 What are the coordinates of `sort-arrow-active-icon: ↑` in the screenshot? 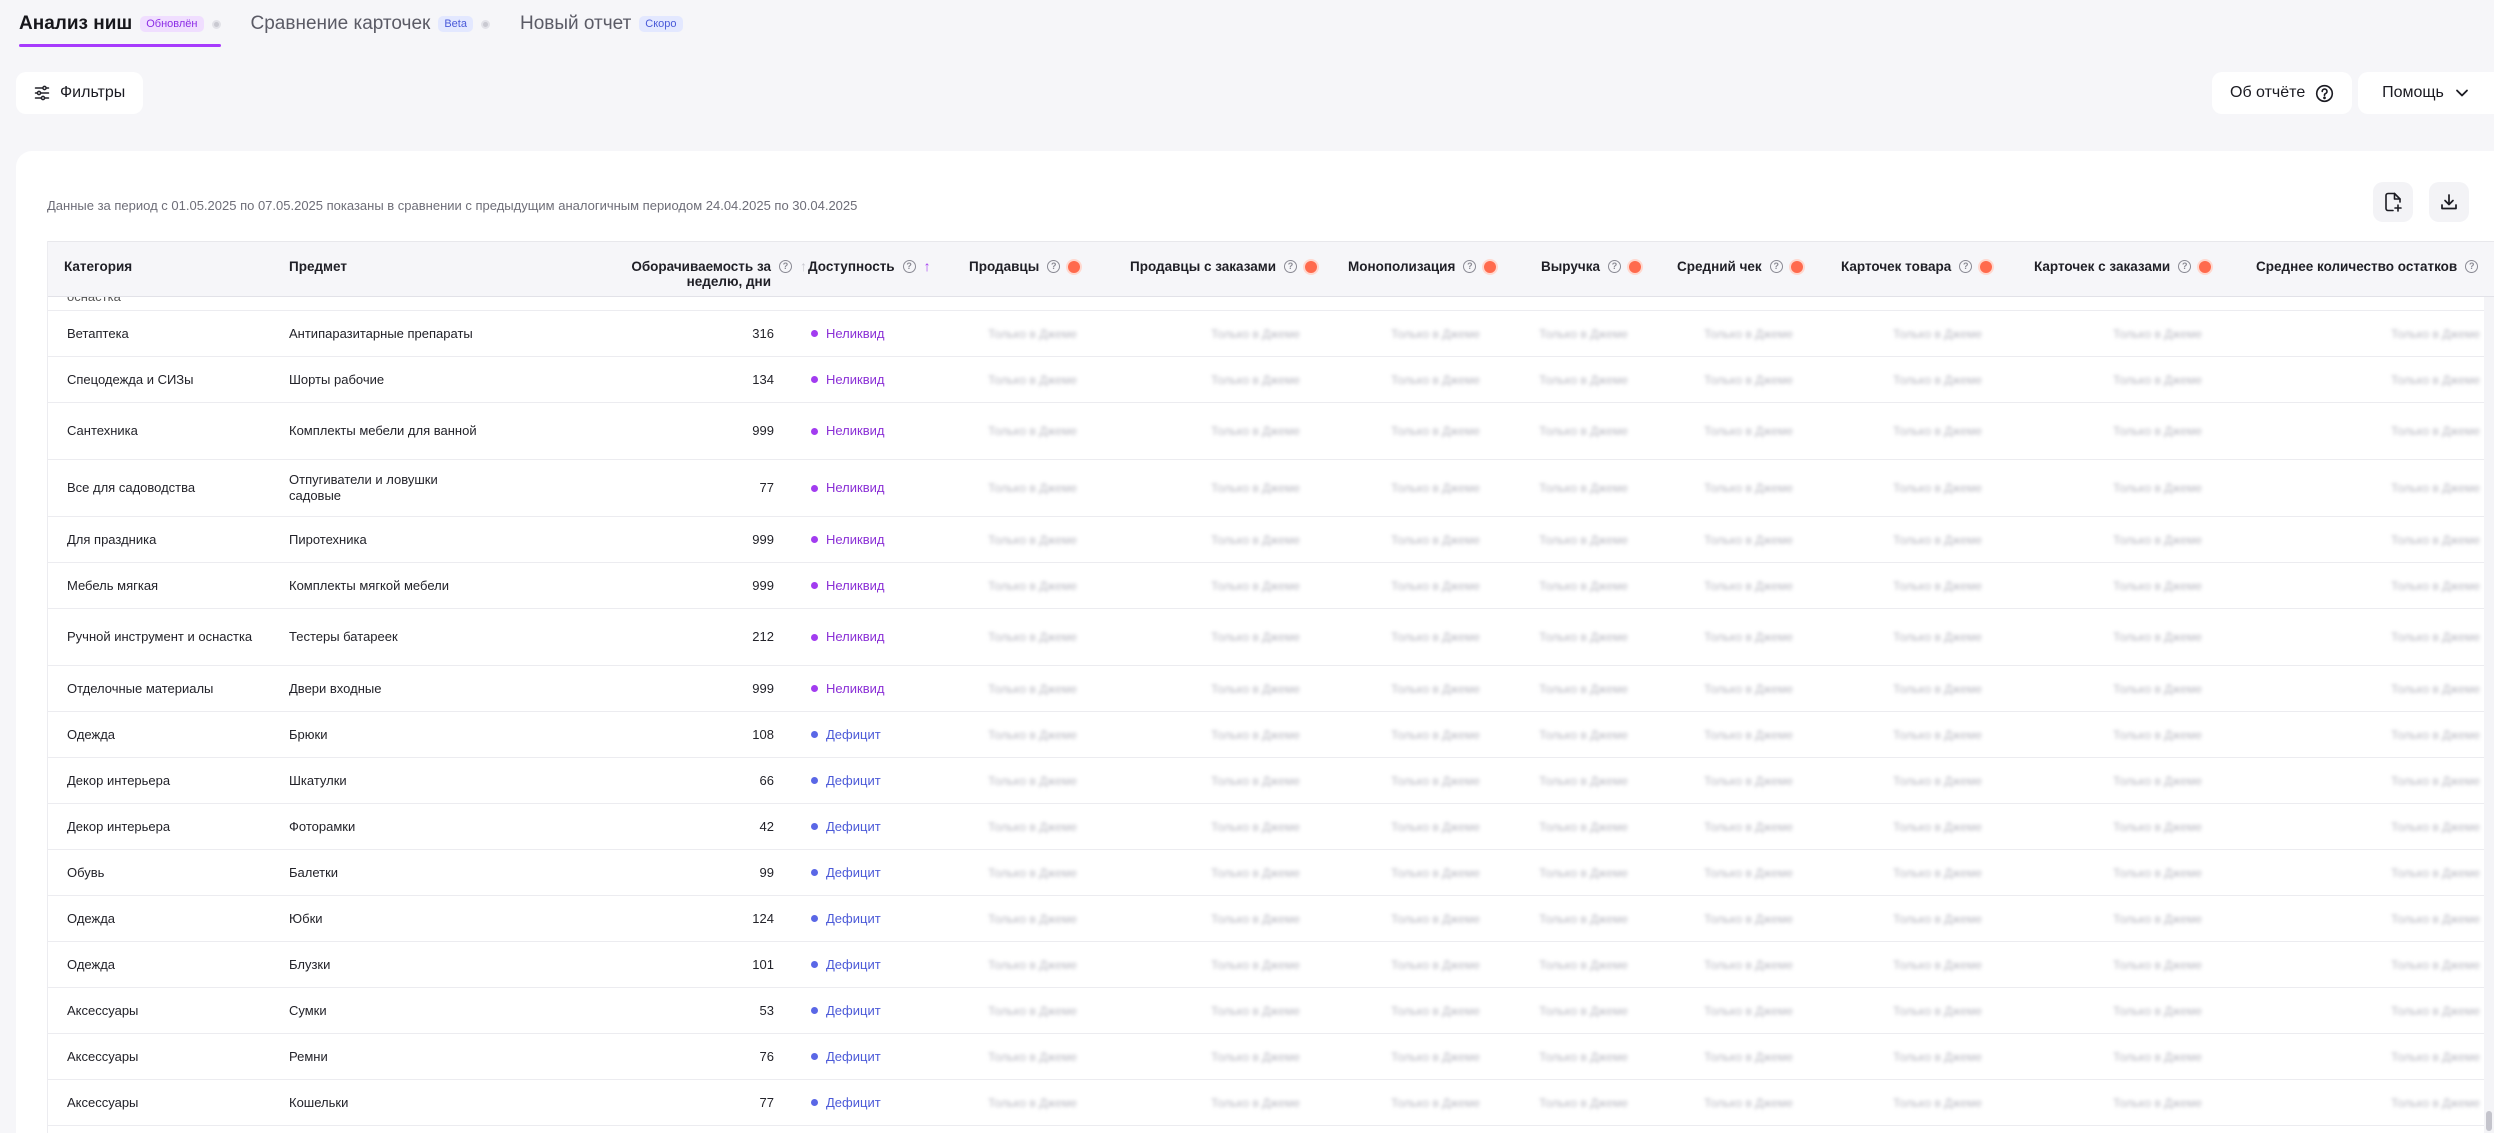 It's located at (927, 266).